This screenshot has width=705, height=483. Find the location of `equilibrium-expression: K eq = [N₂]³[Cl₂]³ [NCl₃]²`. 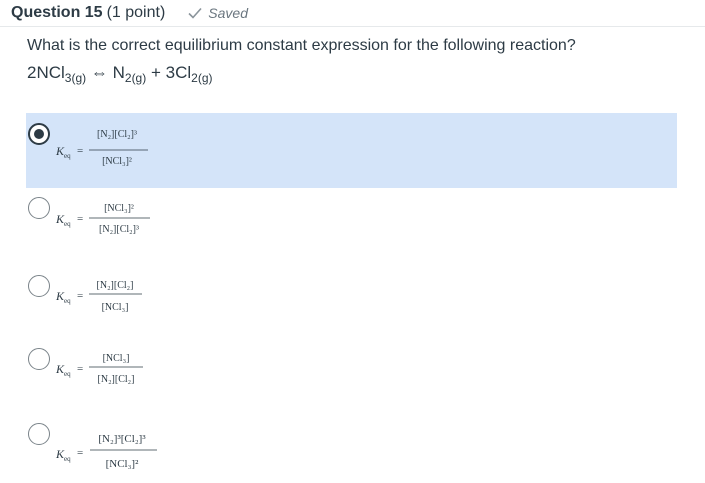

equilibrium-expression: K eq = [N₂]³[Cl₂]³ [NCl₃]² is located at coordinates (106, 451).